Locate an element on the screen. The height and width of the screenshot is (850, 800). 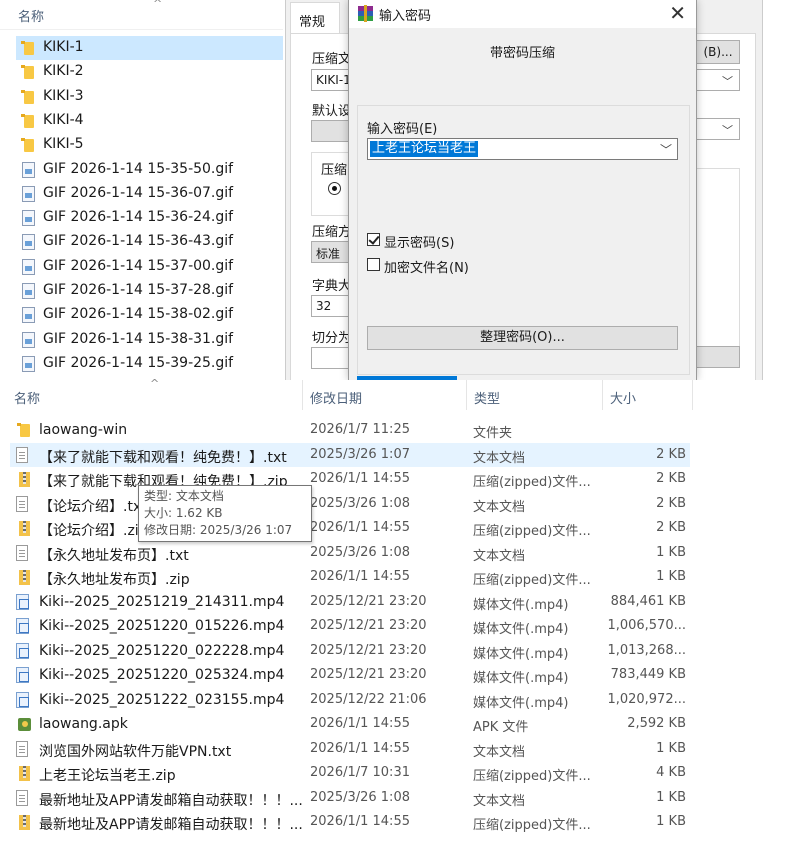
list-item: KIKI-4 is located at coordinates (149, 121).